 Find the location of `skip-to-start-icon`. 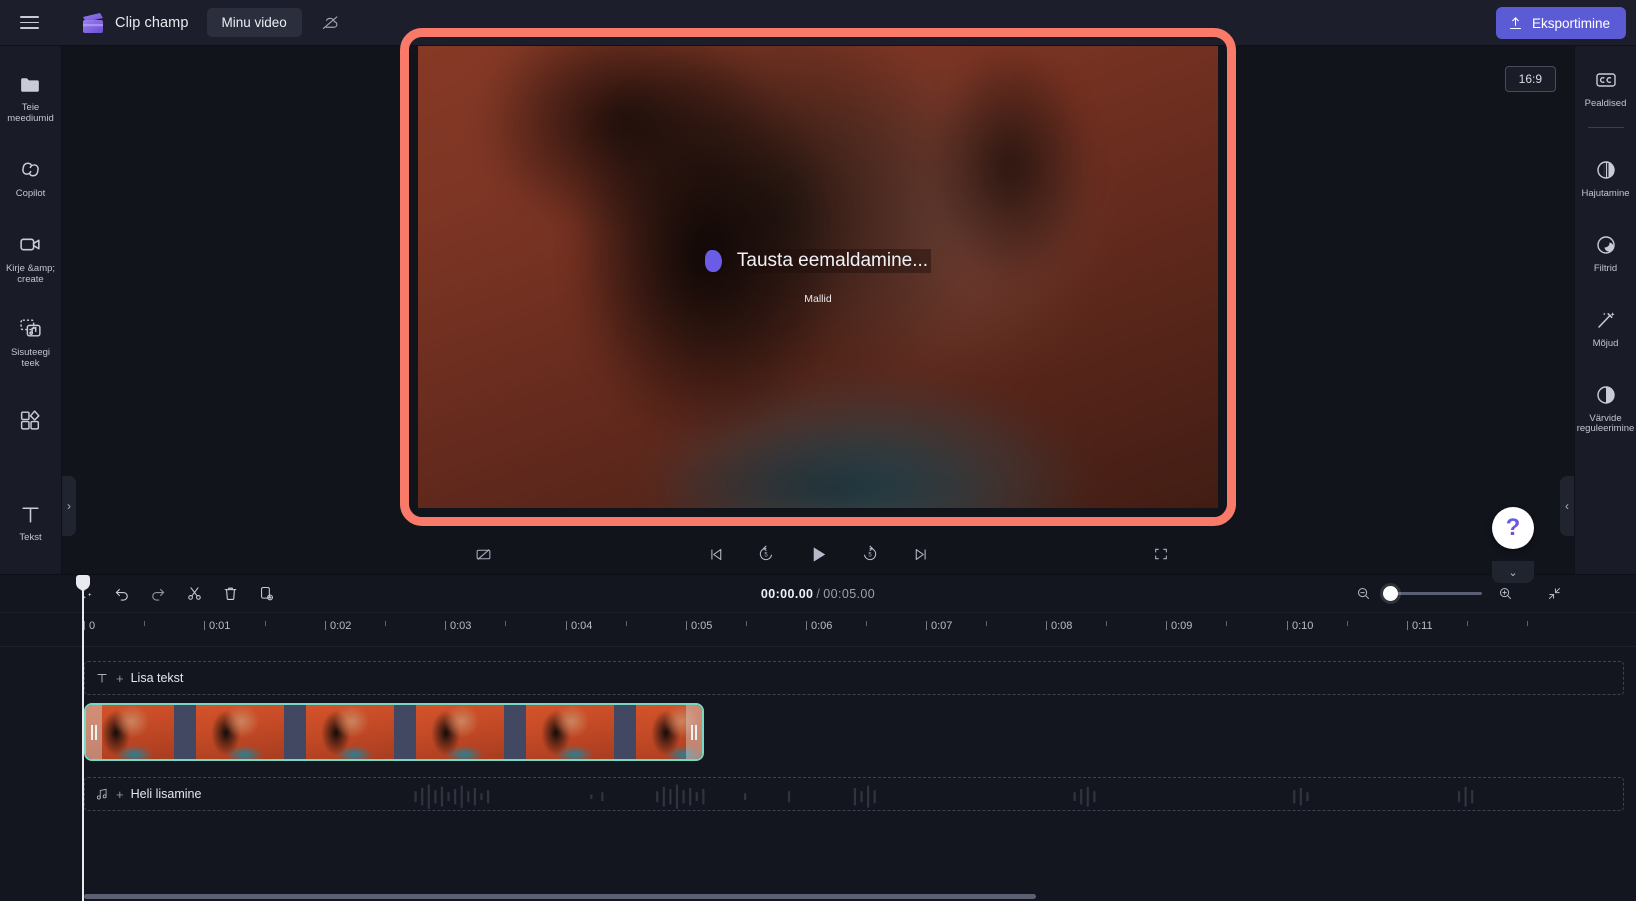

skip-to-start-icon is located at coordinates (716, 554).